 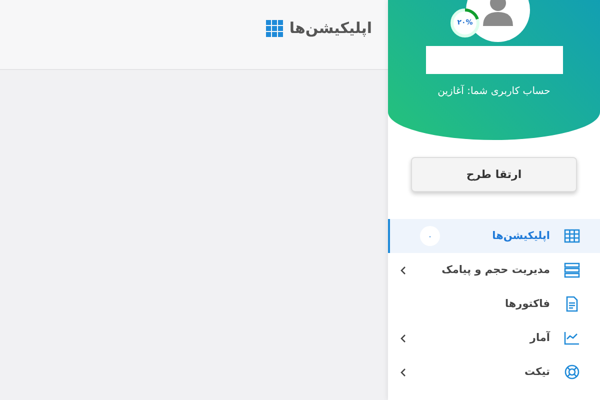 I want to click on menu-item: اپلیکیشن‌ها ۰, so click(x=494, y=236).